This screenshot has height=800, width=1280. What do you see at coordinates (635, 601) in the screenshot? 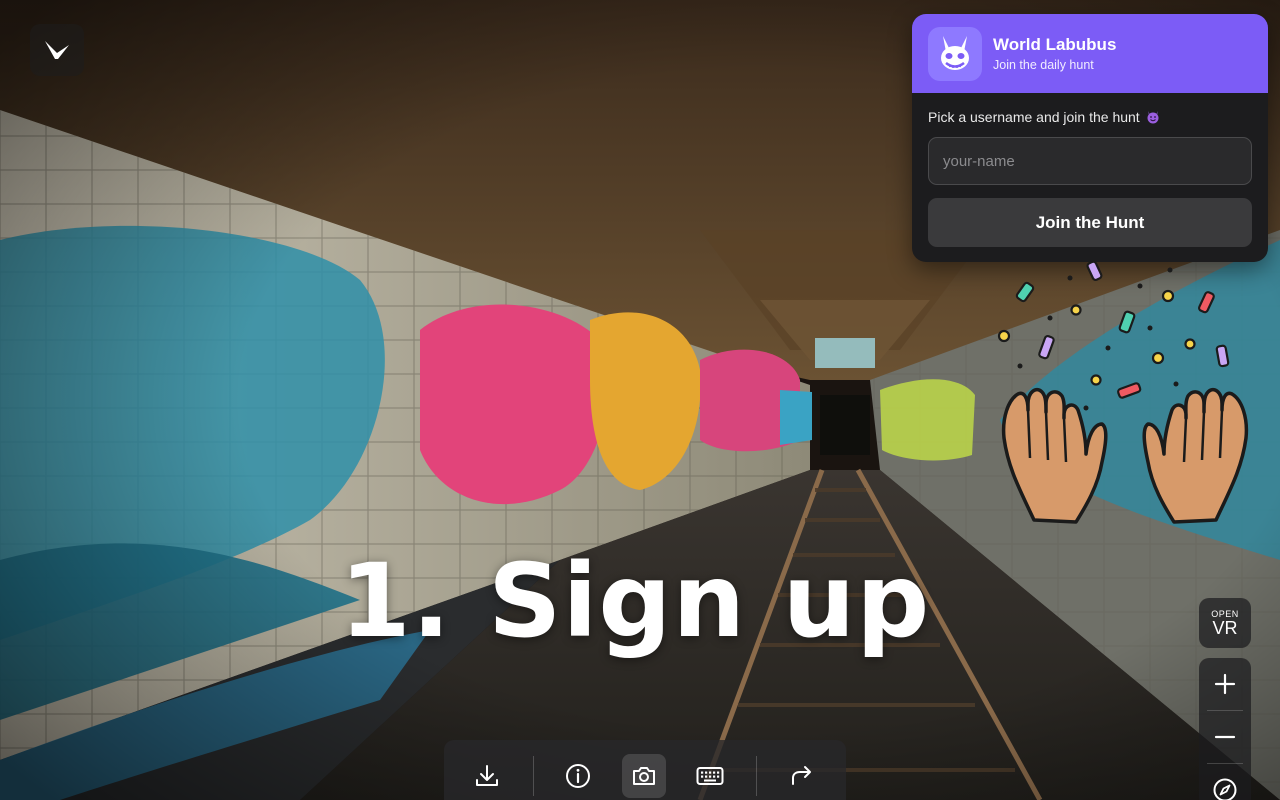
I see `step-headline: 1. Sign up` at bounding box center [635, 601].